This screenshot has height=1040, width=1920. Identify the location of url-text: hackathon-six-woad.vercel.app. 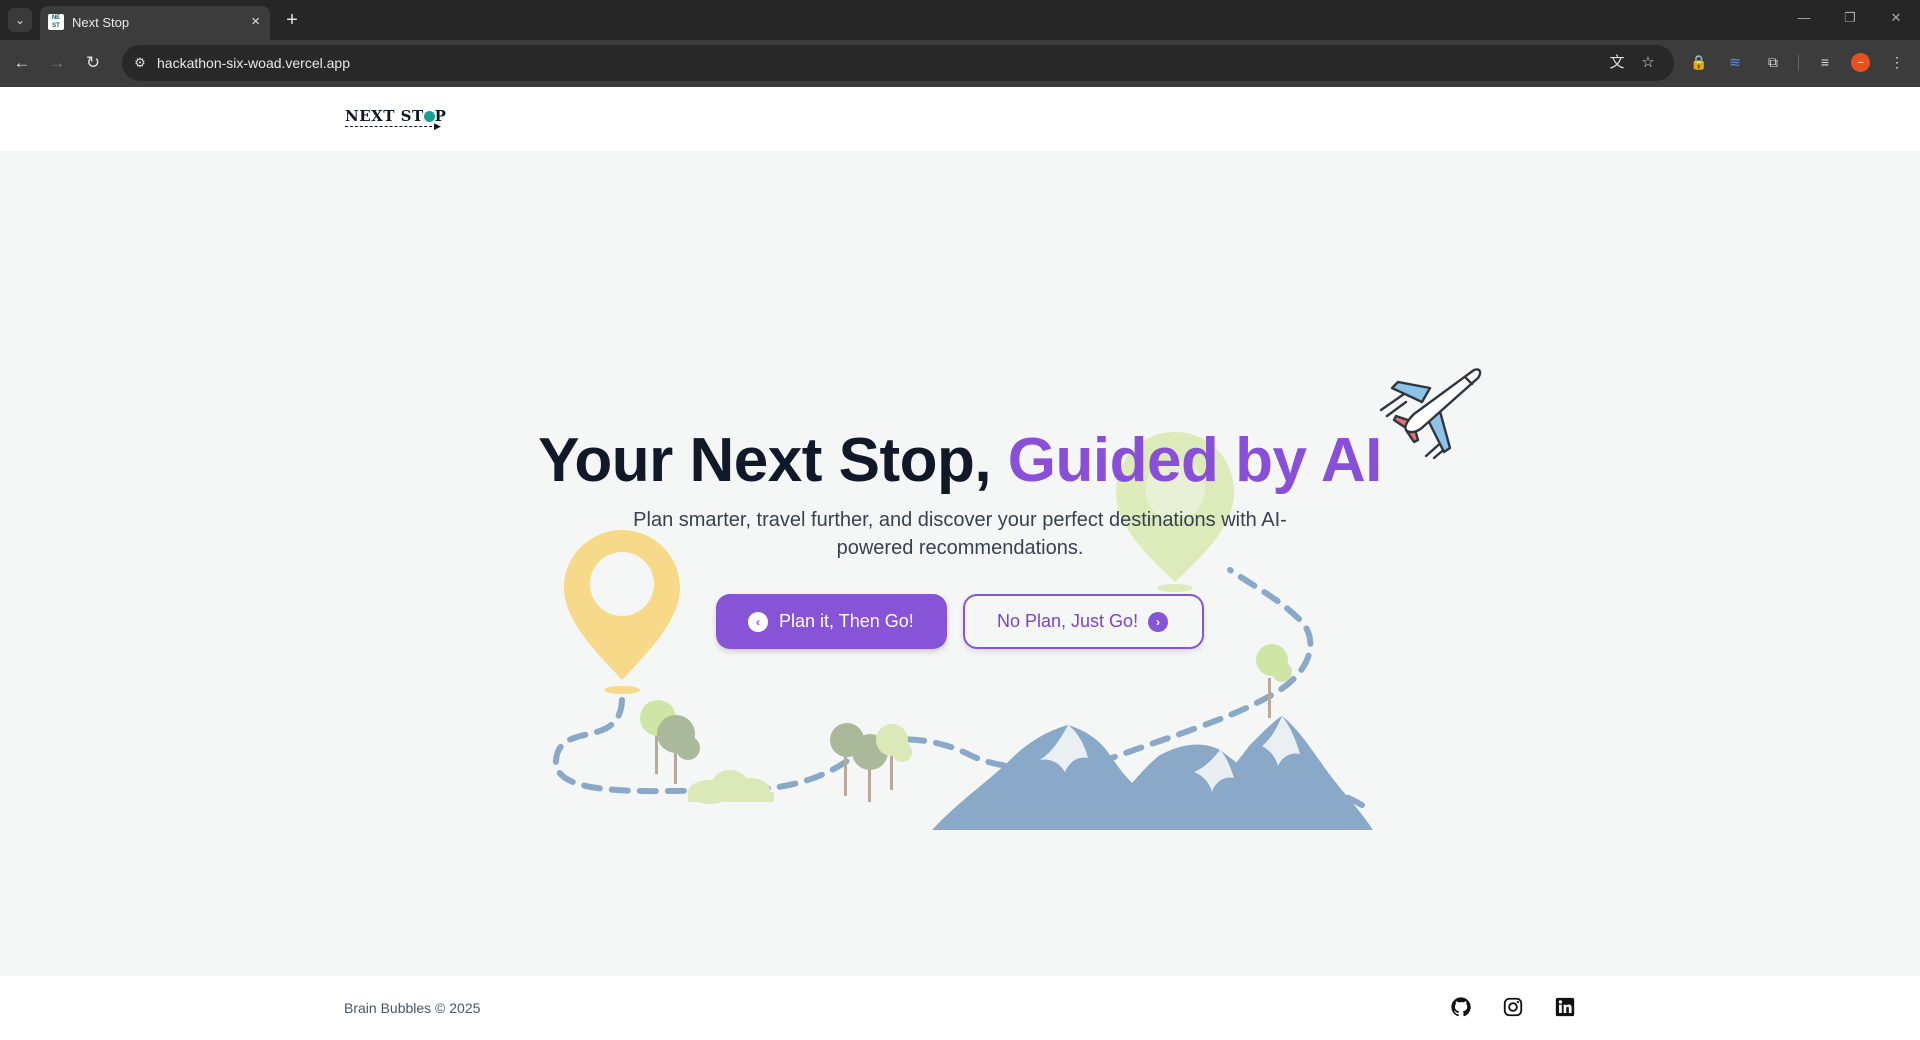
(253, 63).